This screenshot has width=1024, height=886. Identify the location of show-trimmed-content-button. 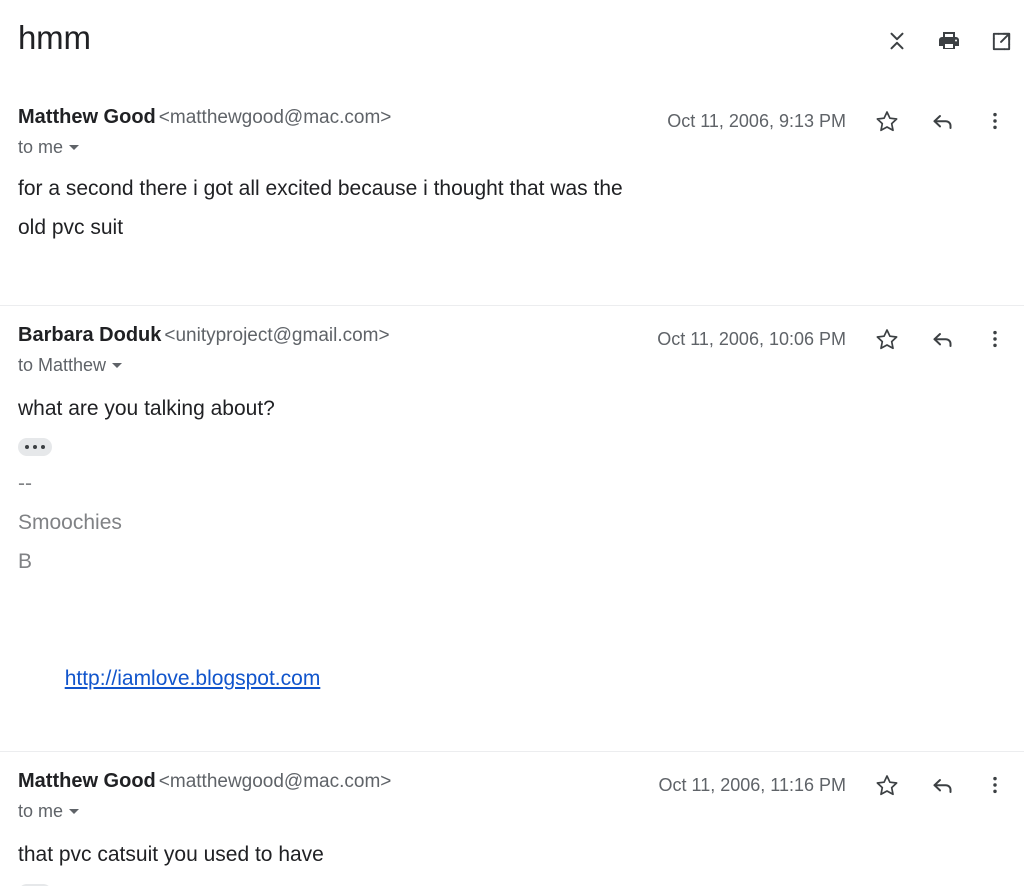
(35, 447).